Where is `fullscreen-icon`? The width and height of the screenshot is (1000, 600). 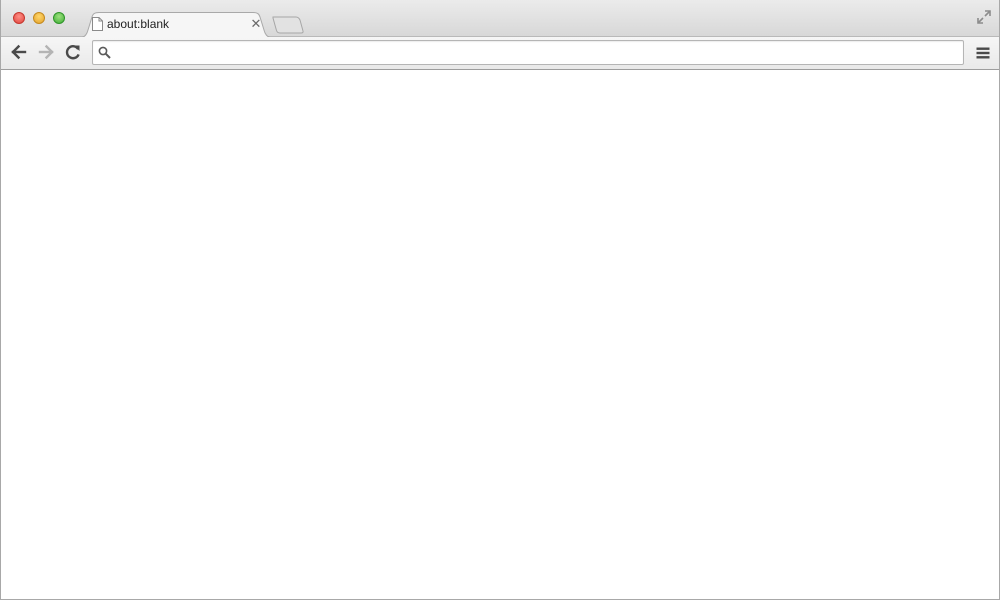 fullscreen-icon is located at coordinates (984, 17).